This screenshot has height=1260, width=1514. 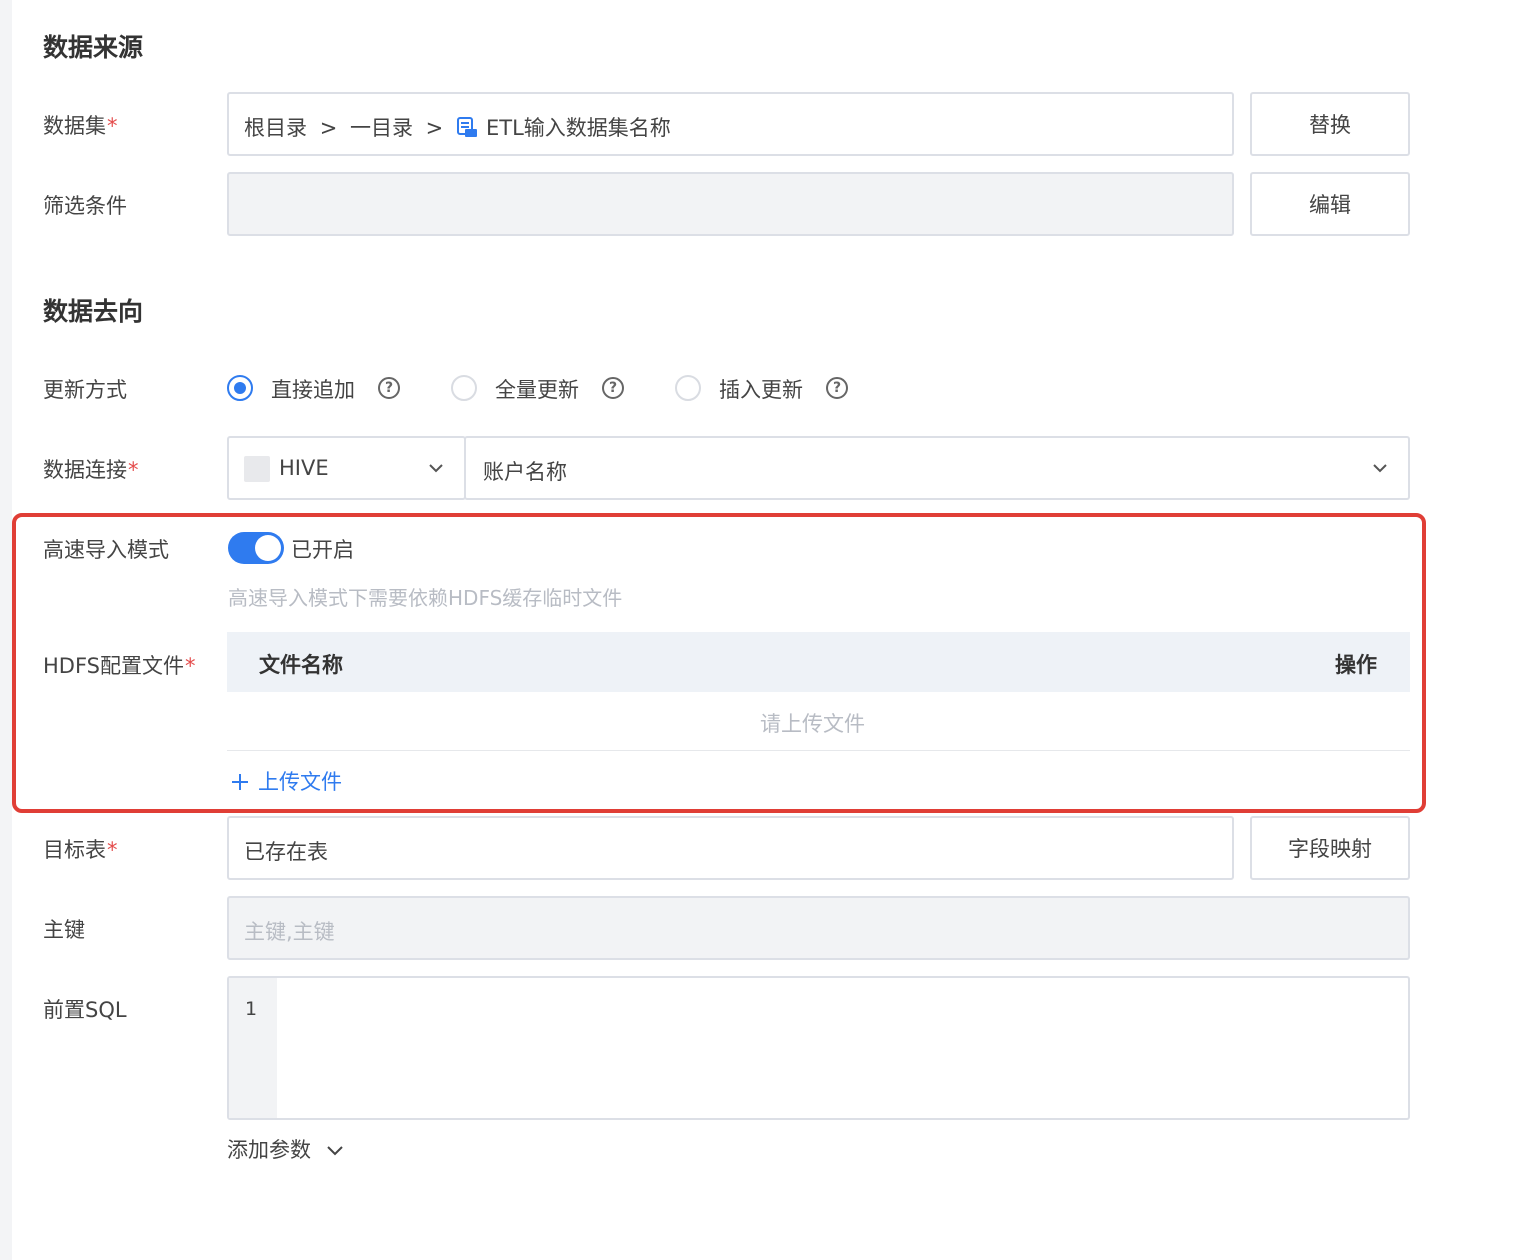 I want to click on radio-append, so click(x=240, y=388).